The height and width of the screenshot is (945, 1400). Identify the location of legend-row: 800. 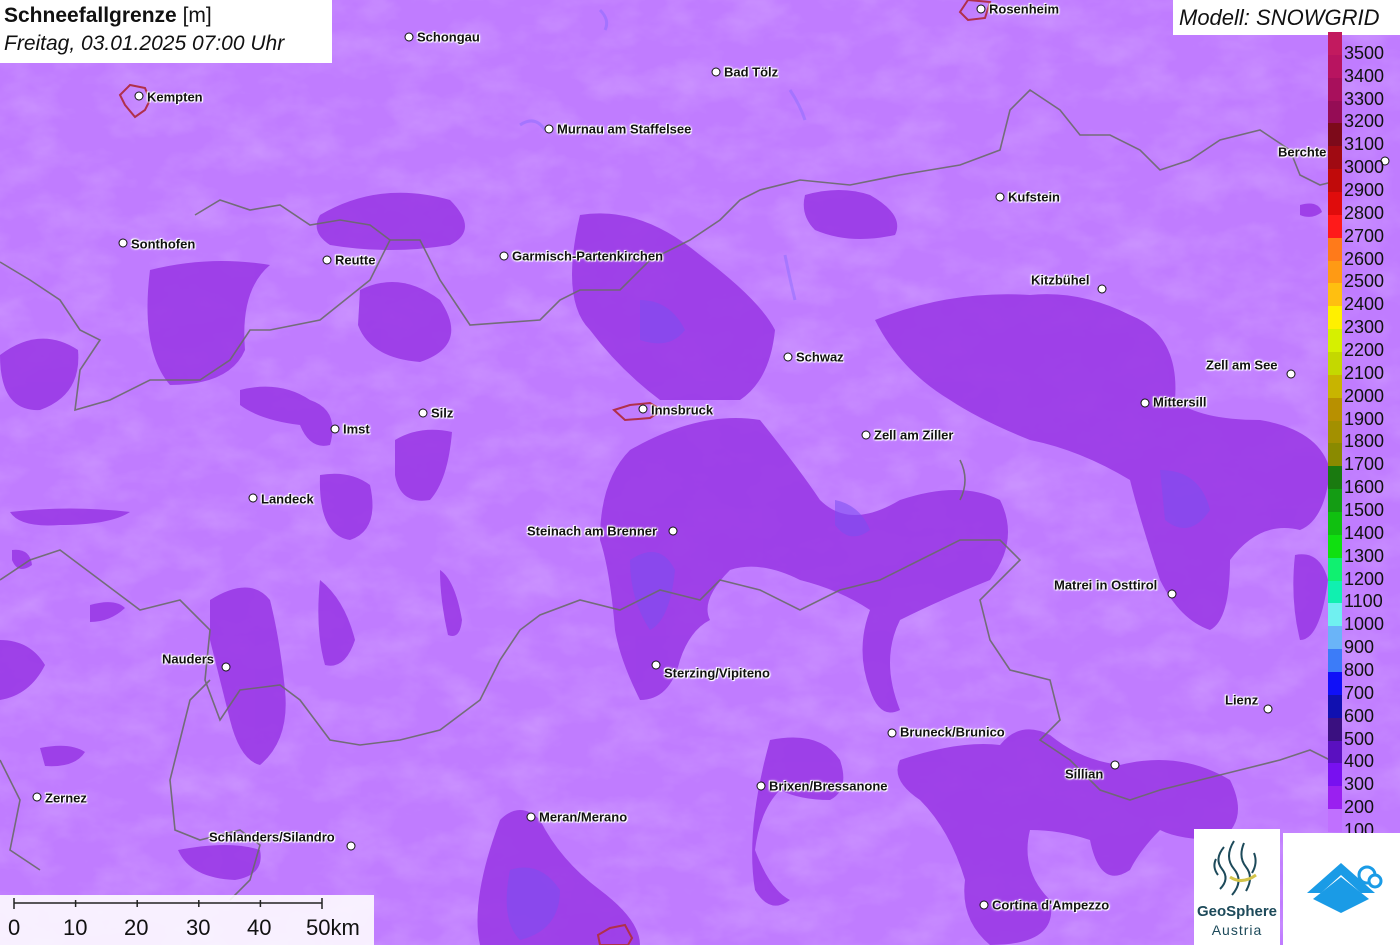
(1364, 659).